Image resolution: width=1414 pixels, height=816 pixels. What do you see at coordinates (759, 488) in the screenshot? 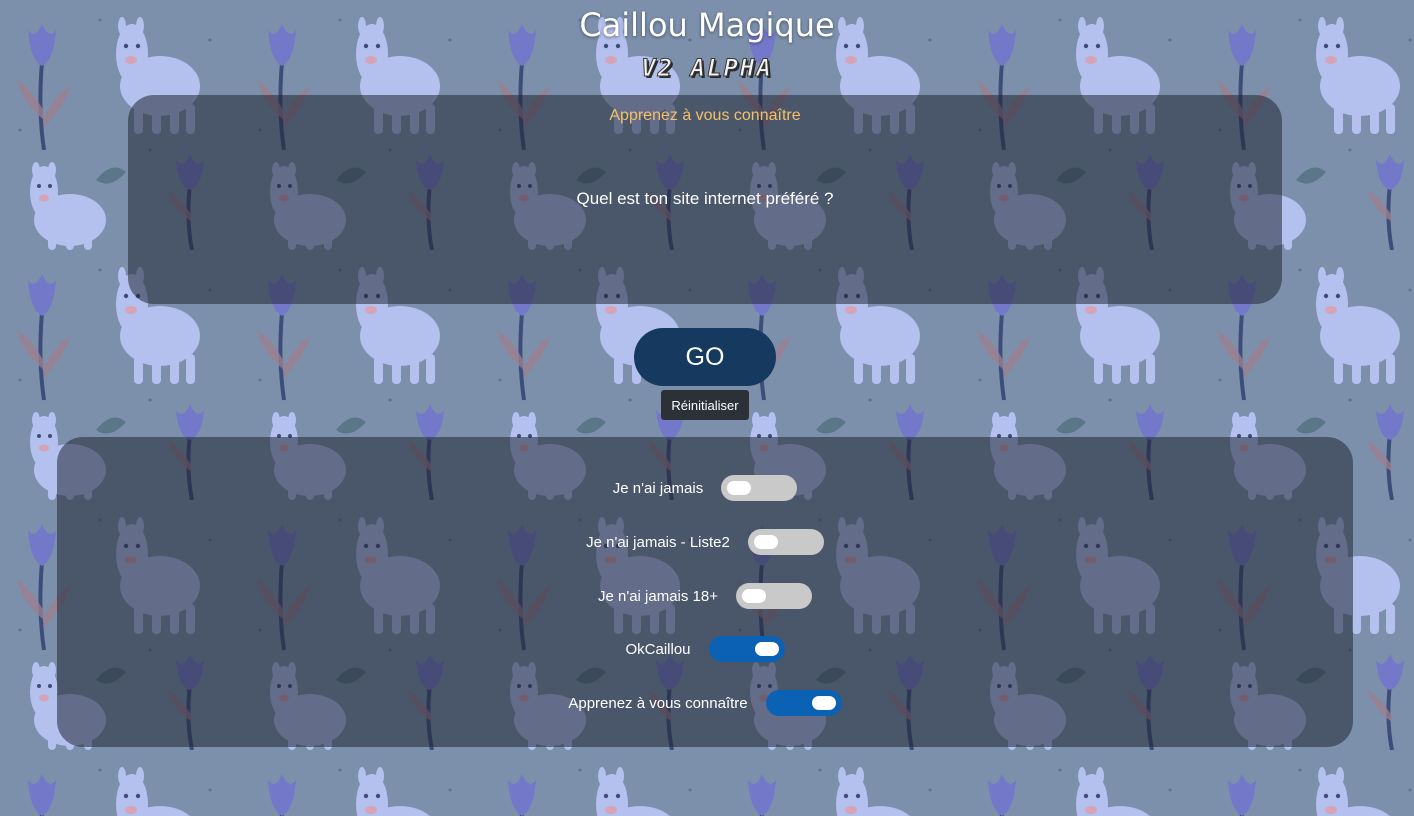
I see `toggle-switch-je-nai-jamais` at bounding box center [759, 488].